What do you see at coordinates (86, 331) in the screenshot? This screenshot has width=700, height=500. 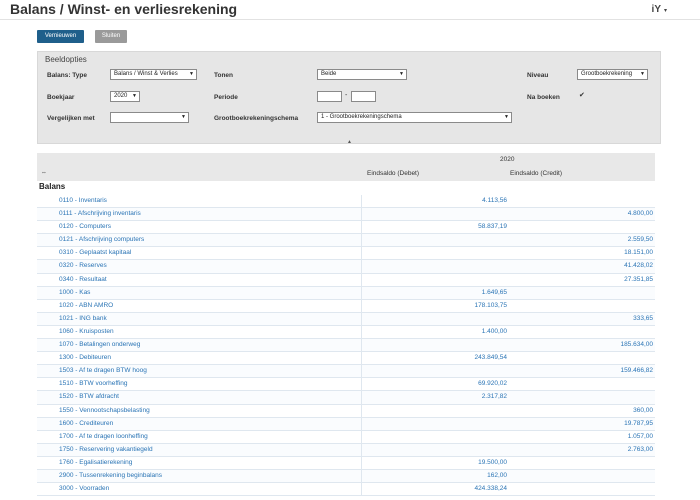 I see `account-link: 1060 - Kruisposten` at bounding box center [86, 331].